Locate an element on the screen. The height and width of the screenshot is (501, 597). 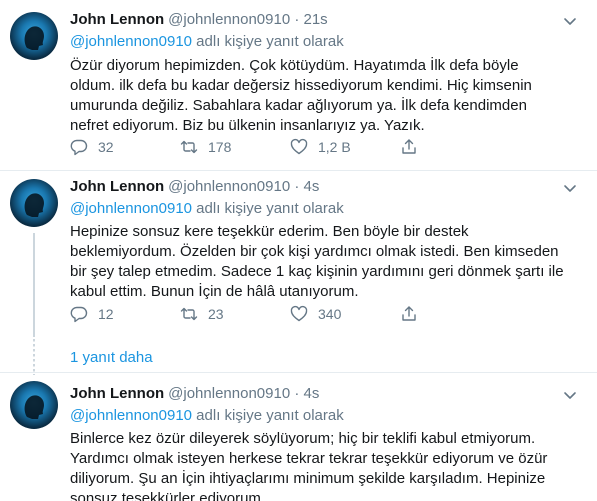
reply-button: 12 is located at coordinates (125, 314).